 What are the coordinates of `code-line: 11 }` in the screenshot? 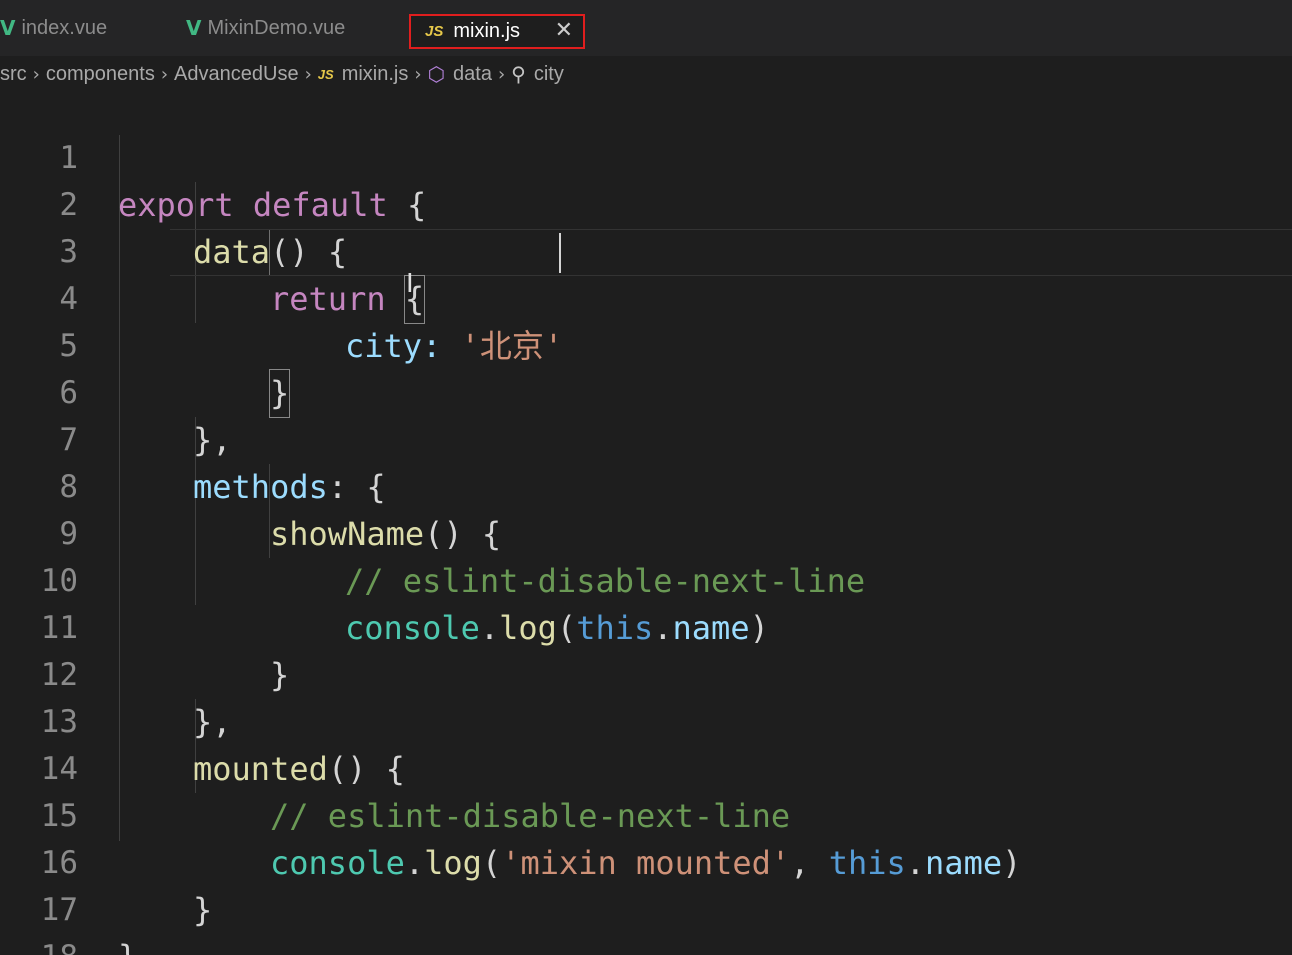 It's located at (646, 626).